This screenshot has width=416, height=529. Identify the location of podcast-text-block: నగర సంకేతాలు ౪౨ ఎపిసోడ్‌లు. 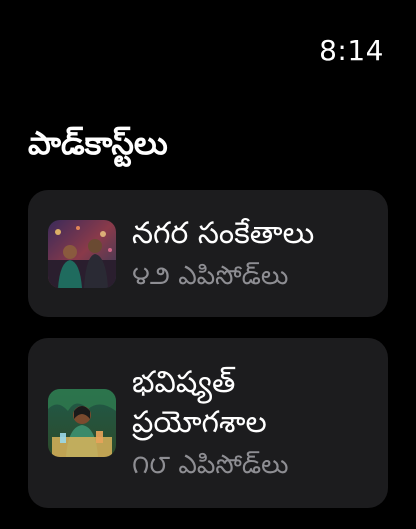
(223, 254).